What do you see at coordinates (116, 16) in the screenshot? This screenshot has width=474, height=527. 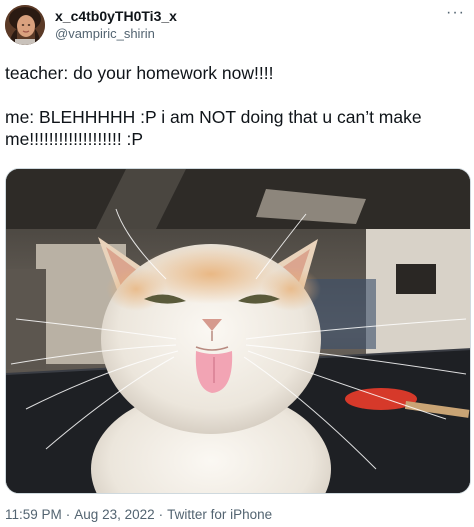 I see `display-name: x_c4tb0yTH0Ti3_x` at bounding box center [116, 16].